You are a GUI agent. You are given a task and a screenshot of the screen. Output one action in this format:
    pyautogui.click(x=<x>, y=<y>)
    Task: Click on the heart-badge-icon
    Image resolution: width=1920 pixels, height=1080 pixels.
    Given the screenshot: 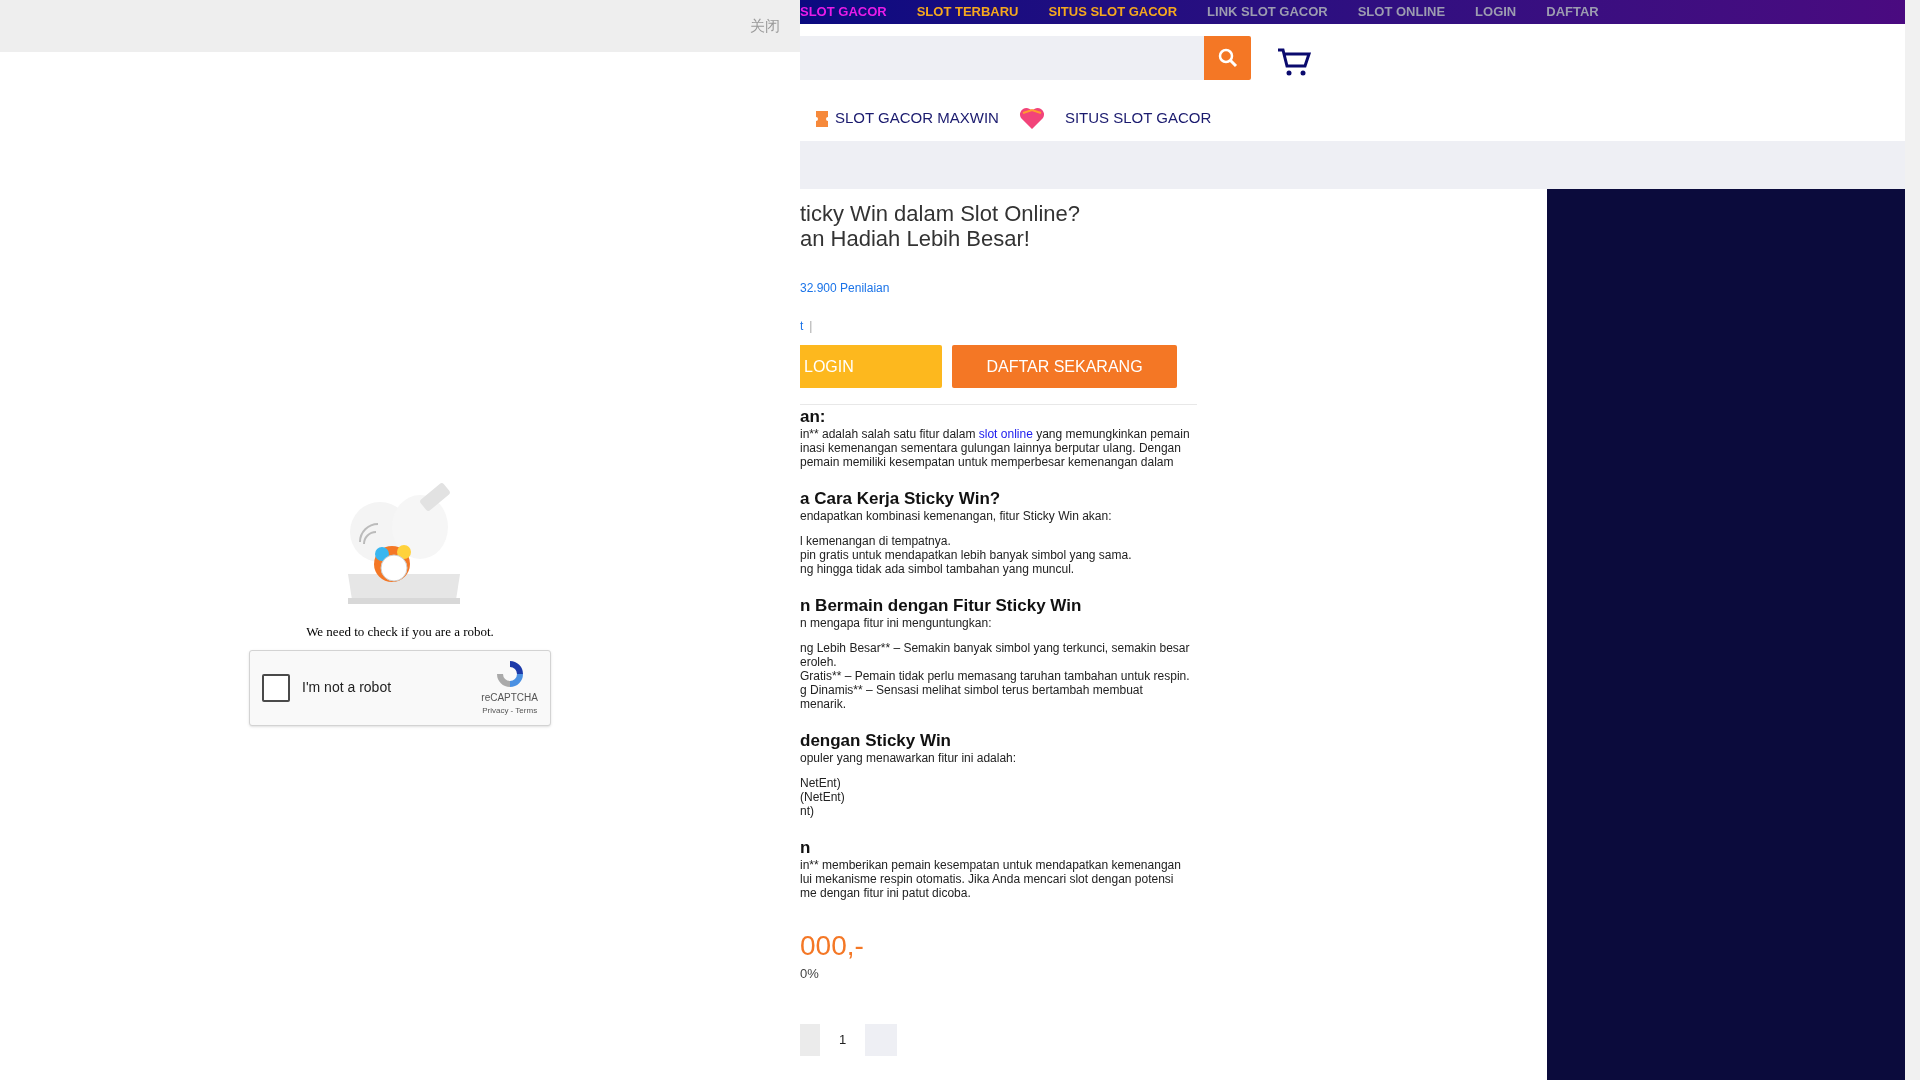 What is the action you would take?
    pyautogui.click(x=1031, y=118)
    